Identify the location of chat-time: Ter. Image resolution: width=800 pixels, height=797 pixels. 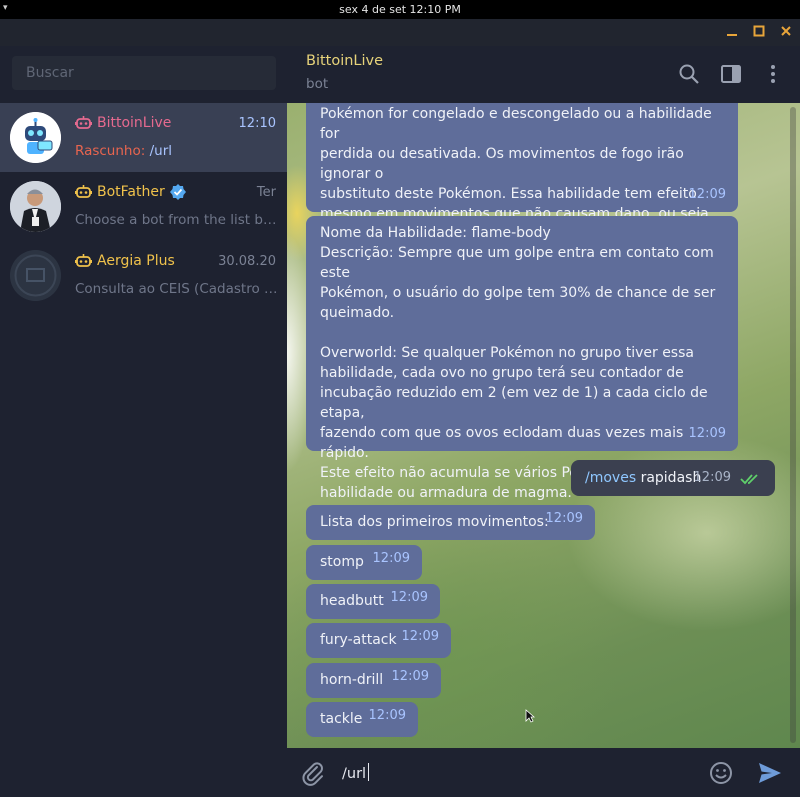
(266, 192).